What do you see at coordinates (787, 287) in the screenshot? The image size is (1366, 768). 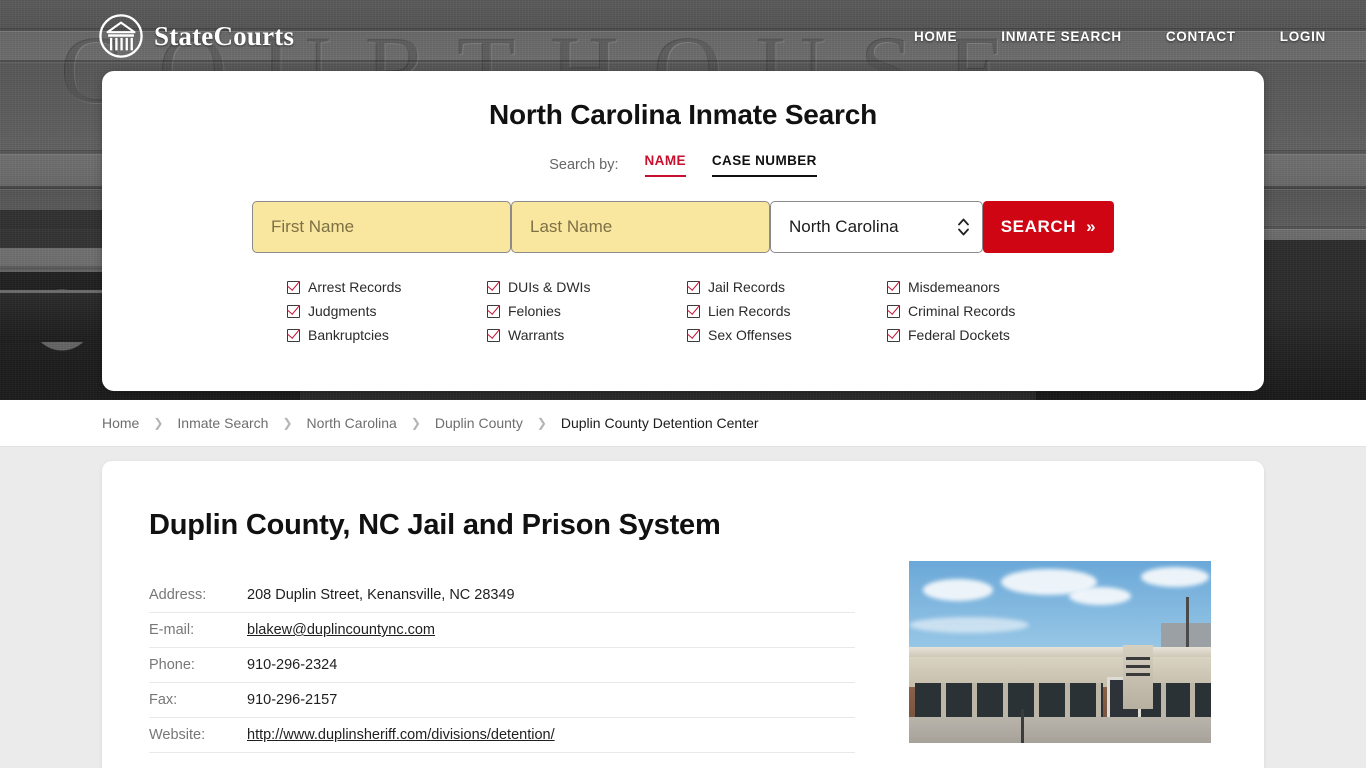 I see `checkbox-jail-records: Jail Records` at bounding box center [787, 287].